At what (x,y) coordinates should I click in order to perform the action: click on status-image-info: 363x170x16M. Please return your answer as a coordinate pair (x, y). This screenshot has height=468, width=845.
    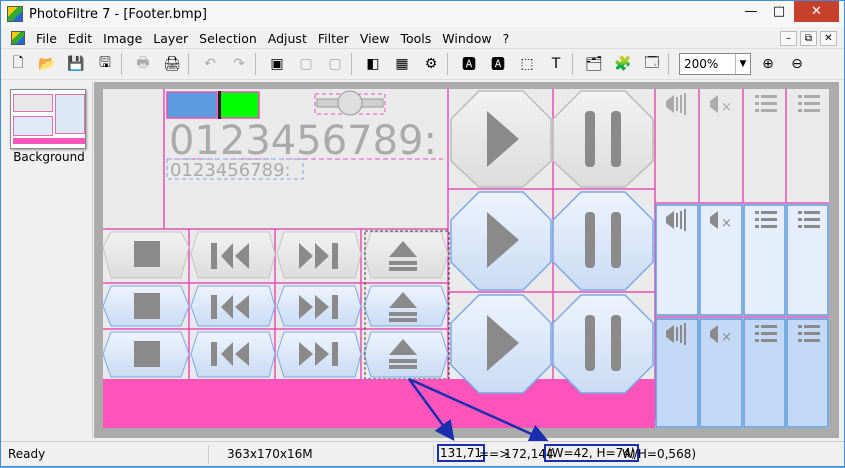
    Looking at the image, I should click on (270, 454).